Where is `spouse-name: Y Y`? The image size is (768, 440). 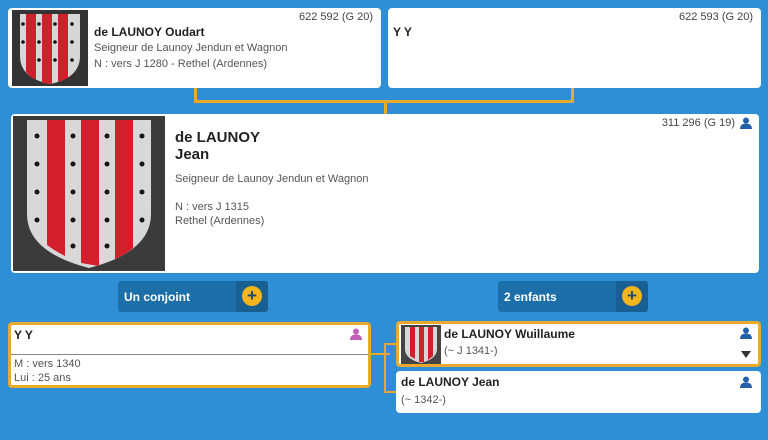
spouse-name: Y Y is located at coordinates (23, 335).